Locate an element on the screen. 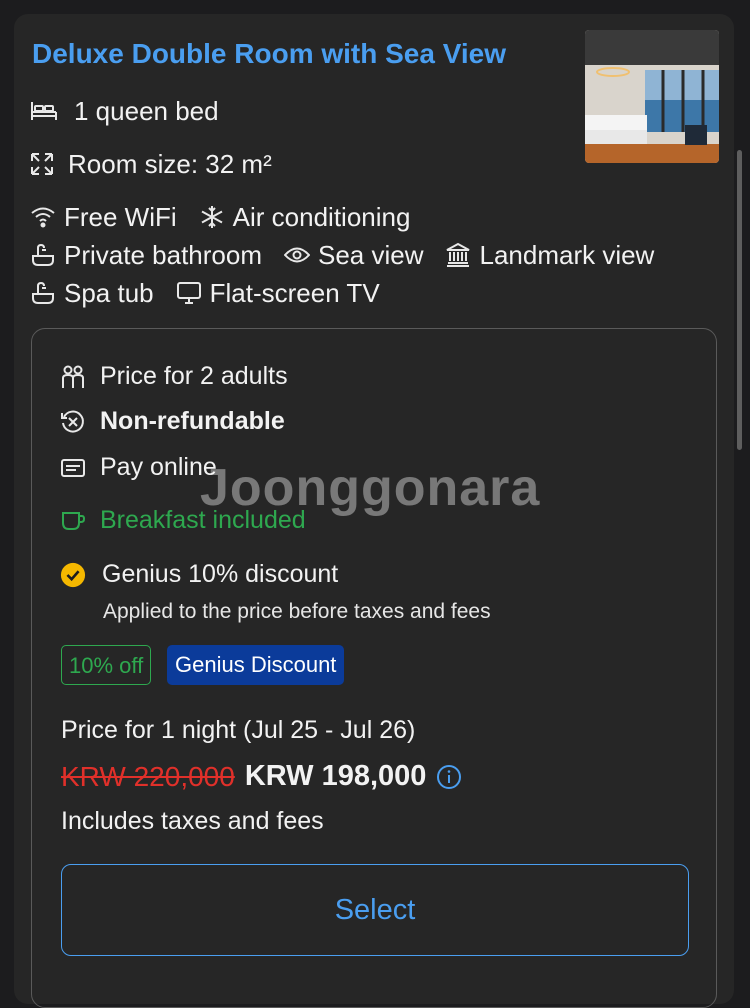 The height and width of the screenshot is (1008, 750). card-icon is located at coordinates (73, 468).